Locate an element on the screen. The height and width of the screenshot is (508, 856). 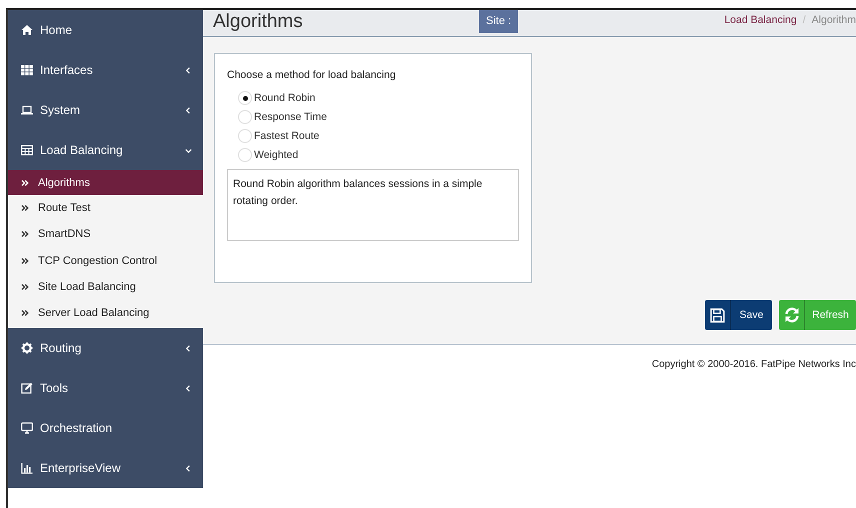
home-icon is located at coordinates (27, 30).